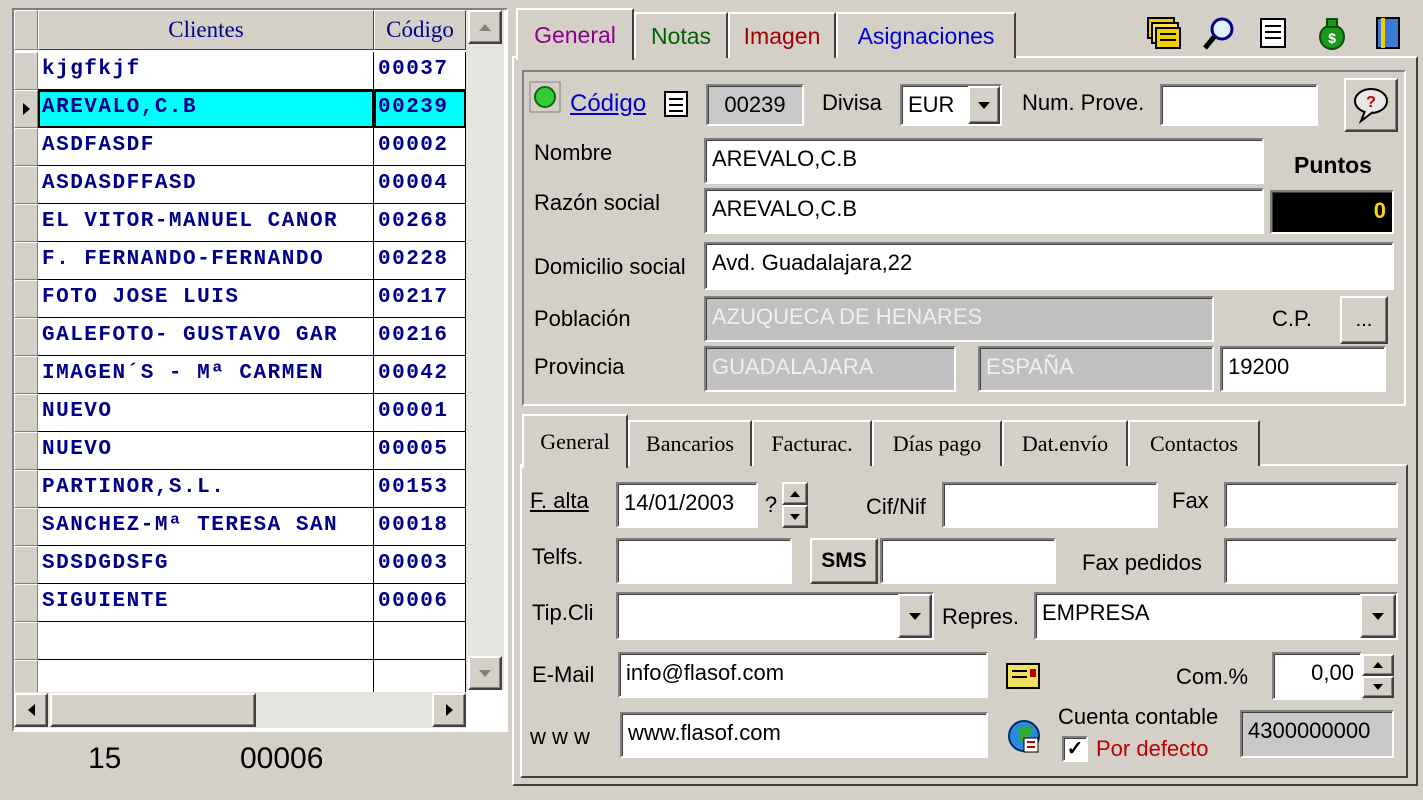 This screenshot has height=800, width=1423. Describe the element at coordinates (206, 337) in the screenshot. I see `cell-cliente: GALEFOTO- GUSTAVO GAR` at that location.